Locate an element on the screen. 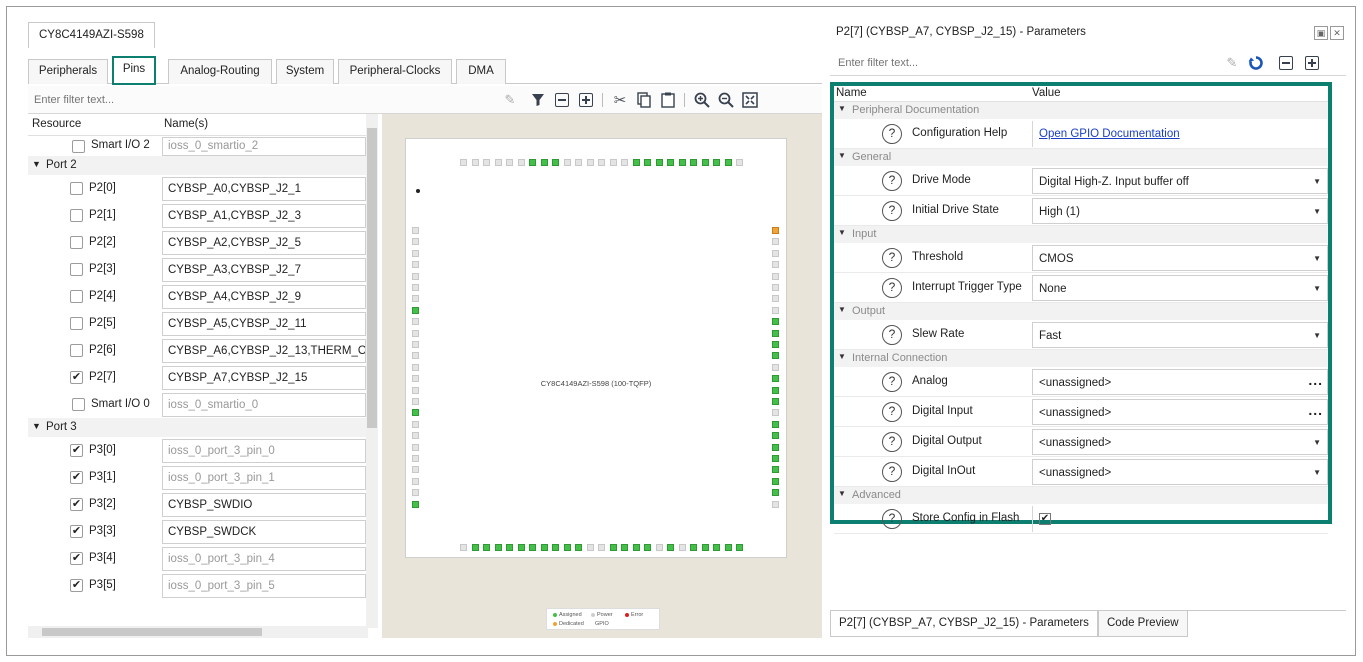 The image size is (1363, 662). resource-name-field: CYBSP_SWDCK is located at coordinates (264, 532).